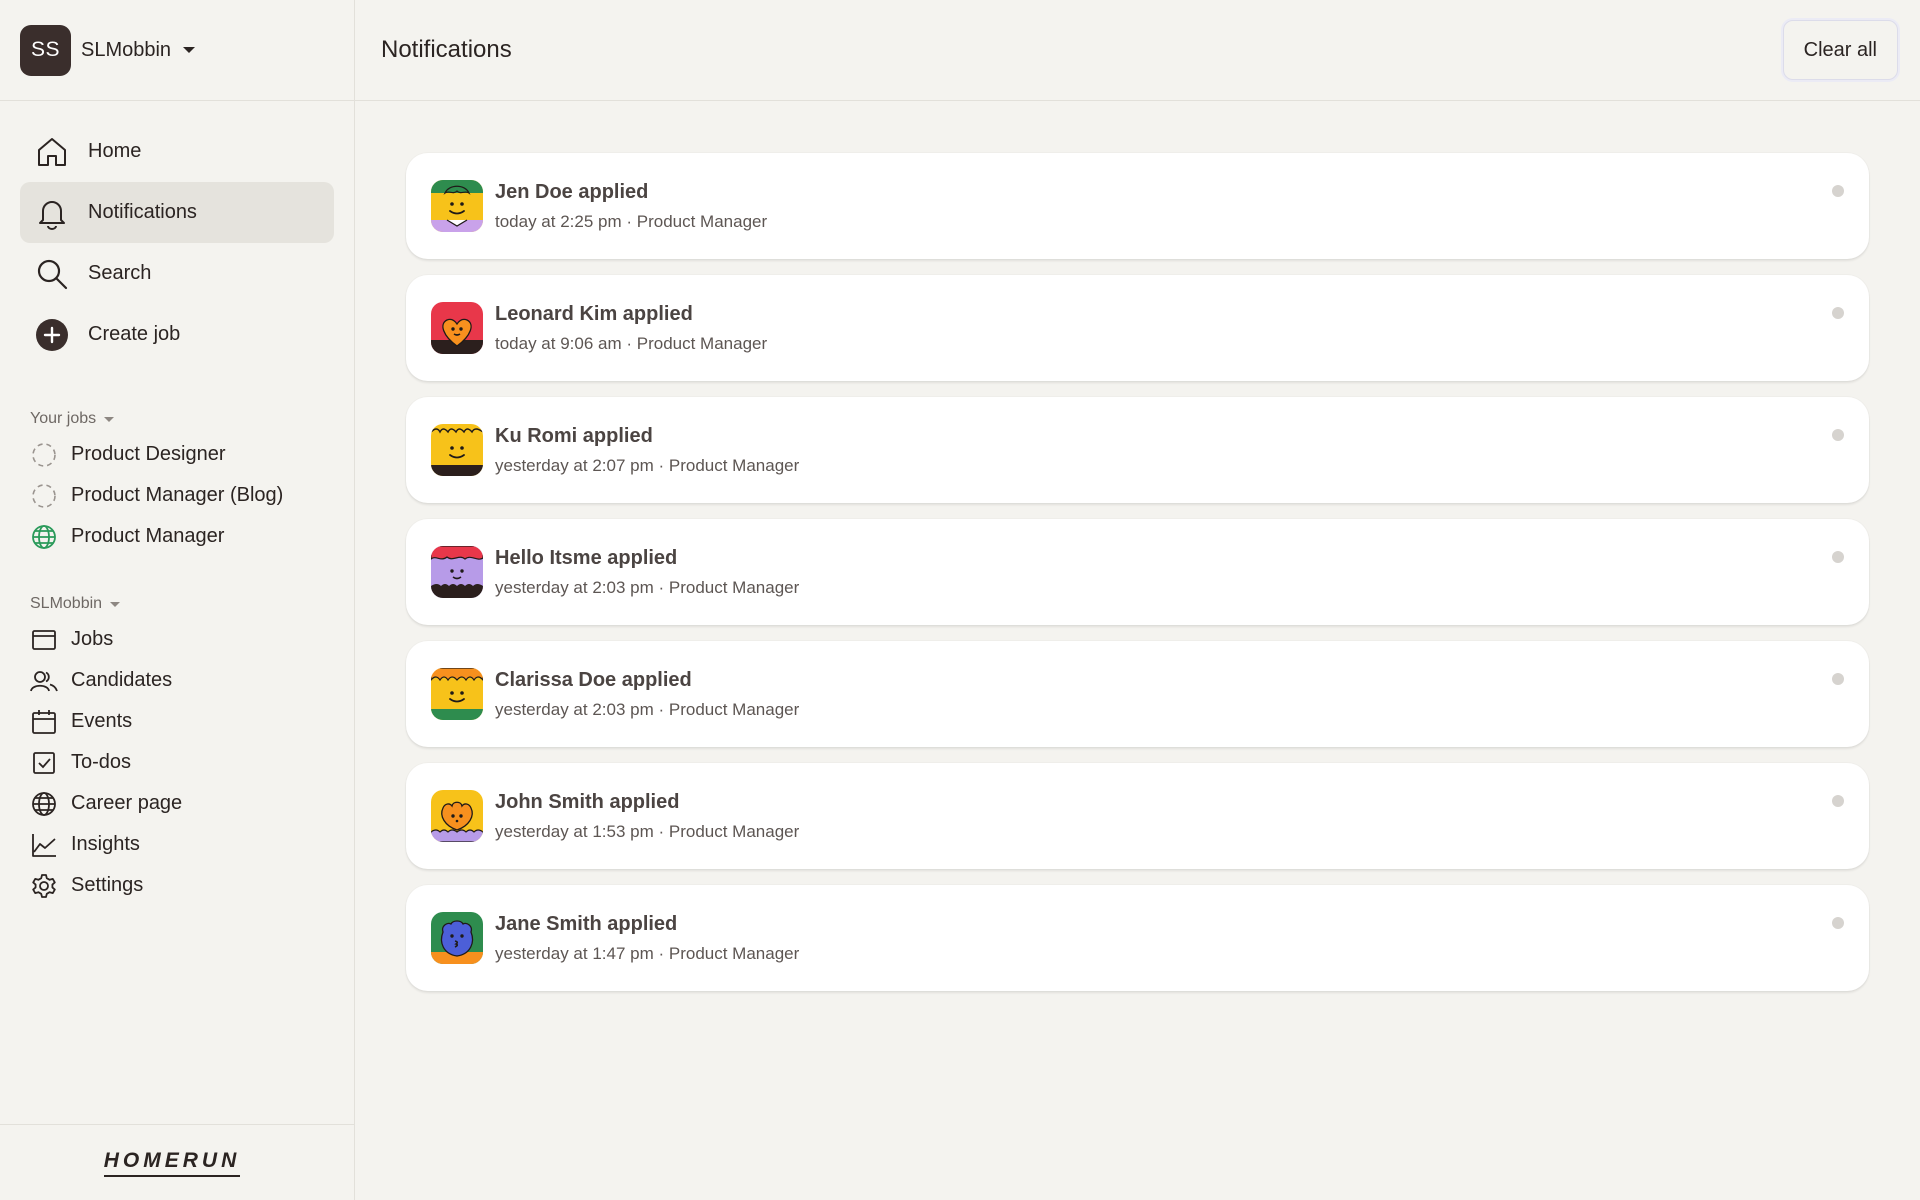 The width and height of the screenshot is (1920, 1200). What do you see at coordinates (142, 212) in the screenshot?
I see `nav-label: Notifications` at bounding box center [142, 212].